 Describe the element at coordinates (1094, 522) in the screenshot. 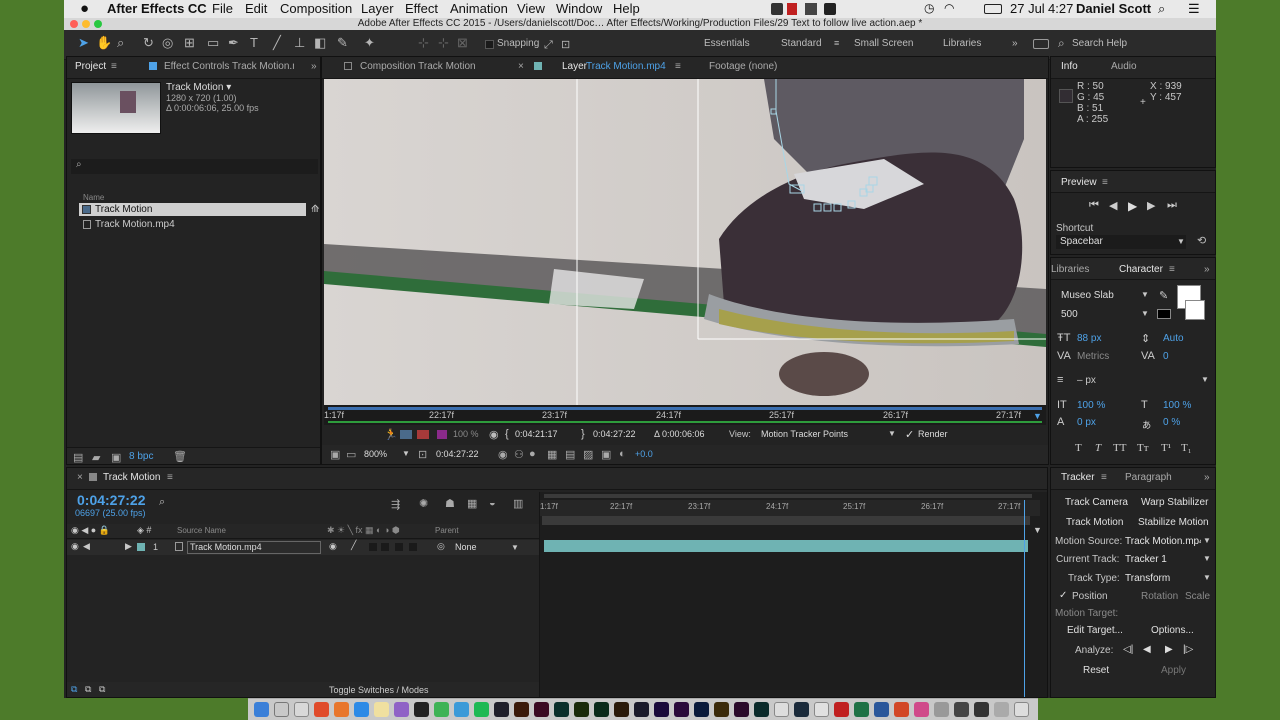

I see `track-motion-button: Track Motion` at that location.